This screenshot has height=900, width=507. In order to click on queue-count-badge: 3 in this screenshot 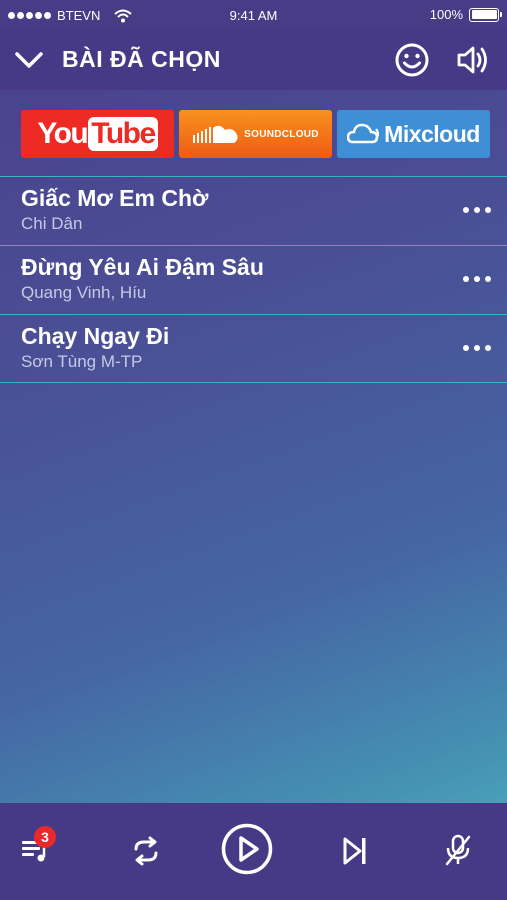, I will do `click(45, 837)`.